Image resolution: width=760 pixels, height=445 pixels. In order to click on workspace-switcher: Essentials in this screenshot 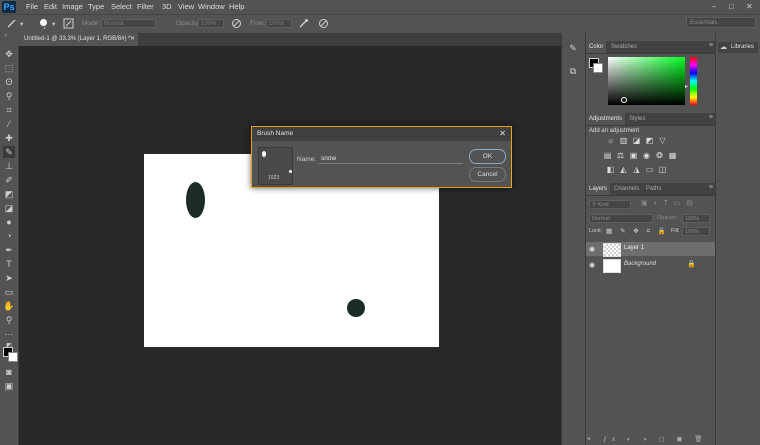, I will do `click(721, 22)`.